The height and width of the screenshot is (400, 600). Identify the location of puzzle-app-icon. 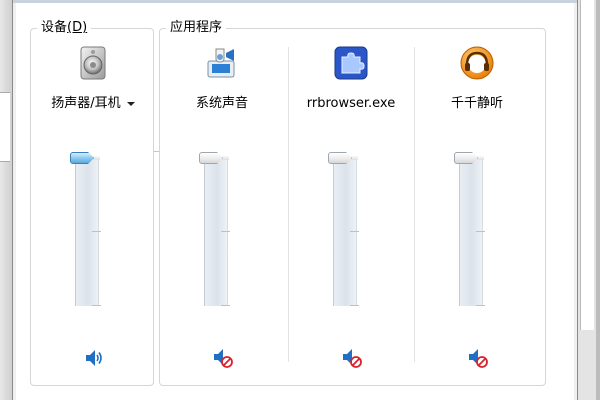
(351, 63).